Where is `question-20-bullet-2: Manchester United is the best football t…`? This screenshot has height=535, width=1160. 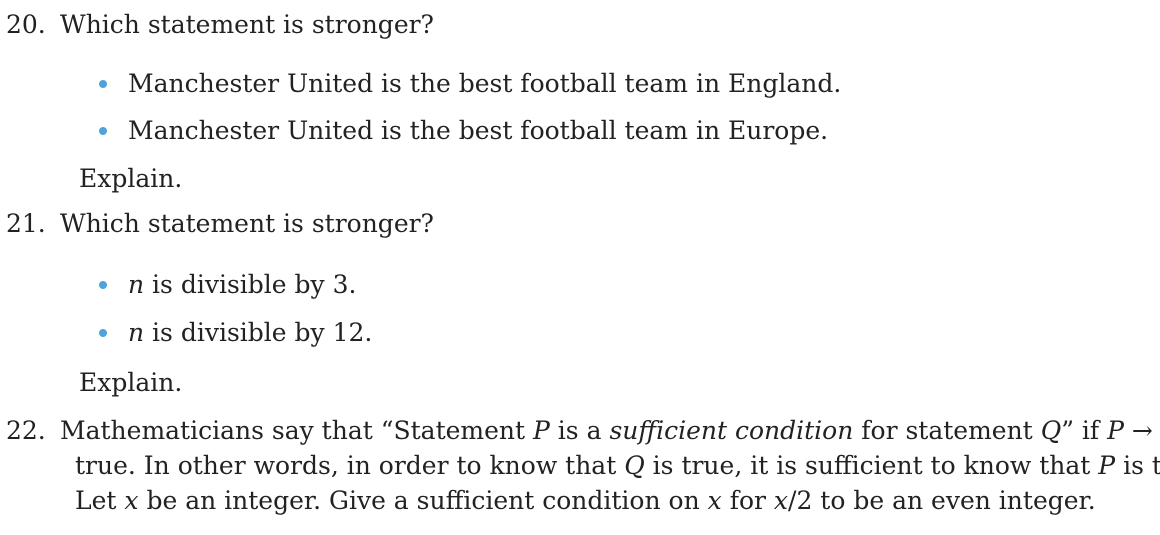 question-20-bullet-2: Manchester United is the best football t… is located at coordinates (478, 130).